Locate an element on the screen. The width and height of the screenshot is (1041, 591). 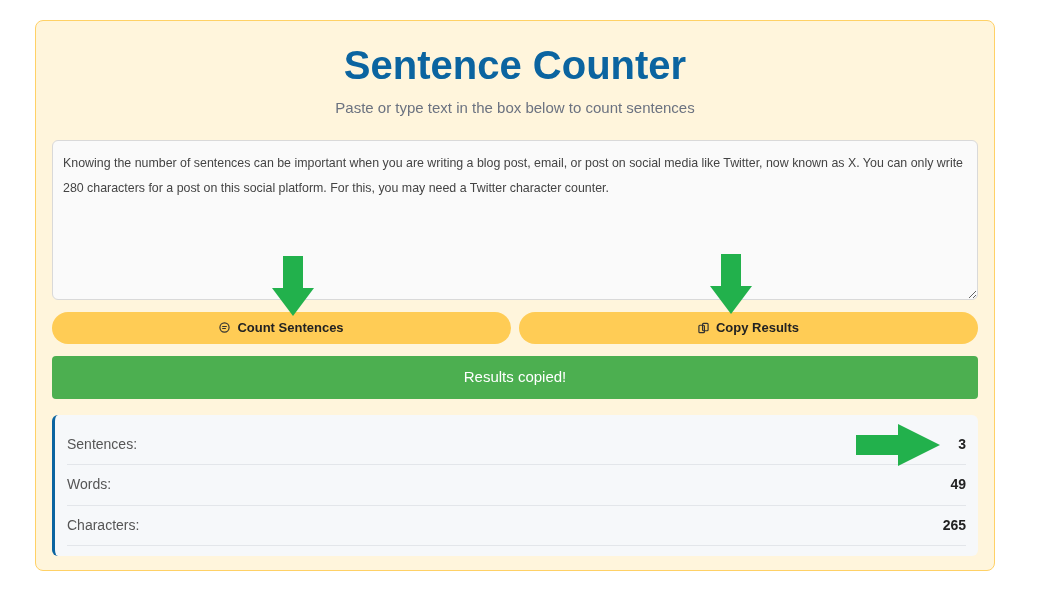
subtitle: Paste or type text in the box below to count sentences is located at coordinates (515, 108).